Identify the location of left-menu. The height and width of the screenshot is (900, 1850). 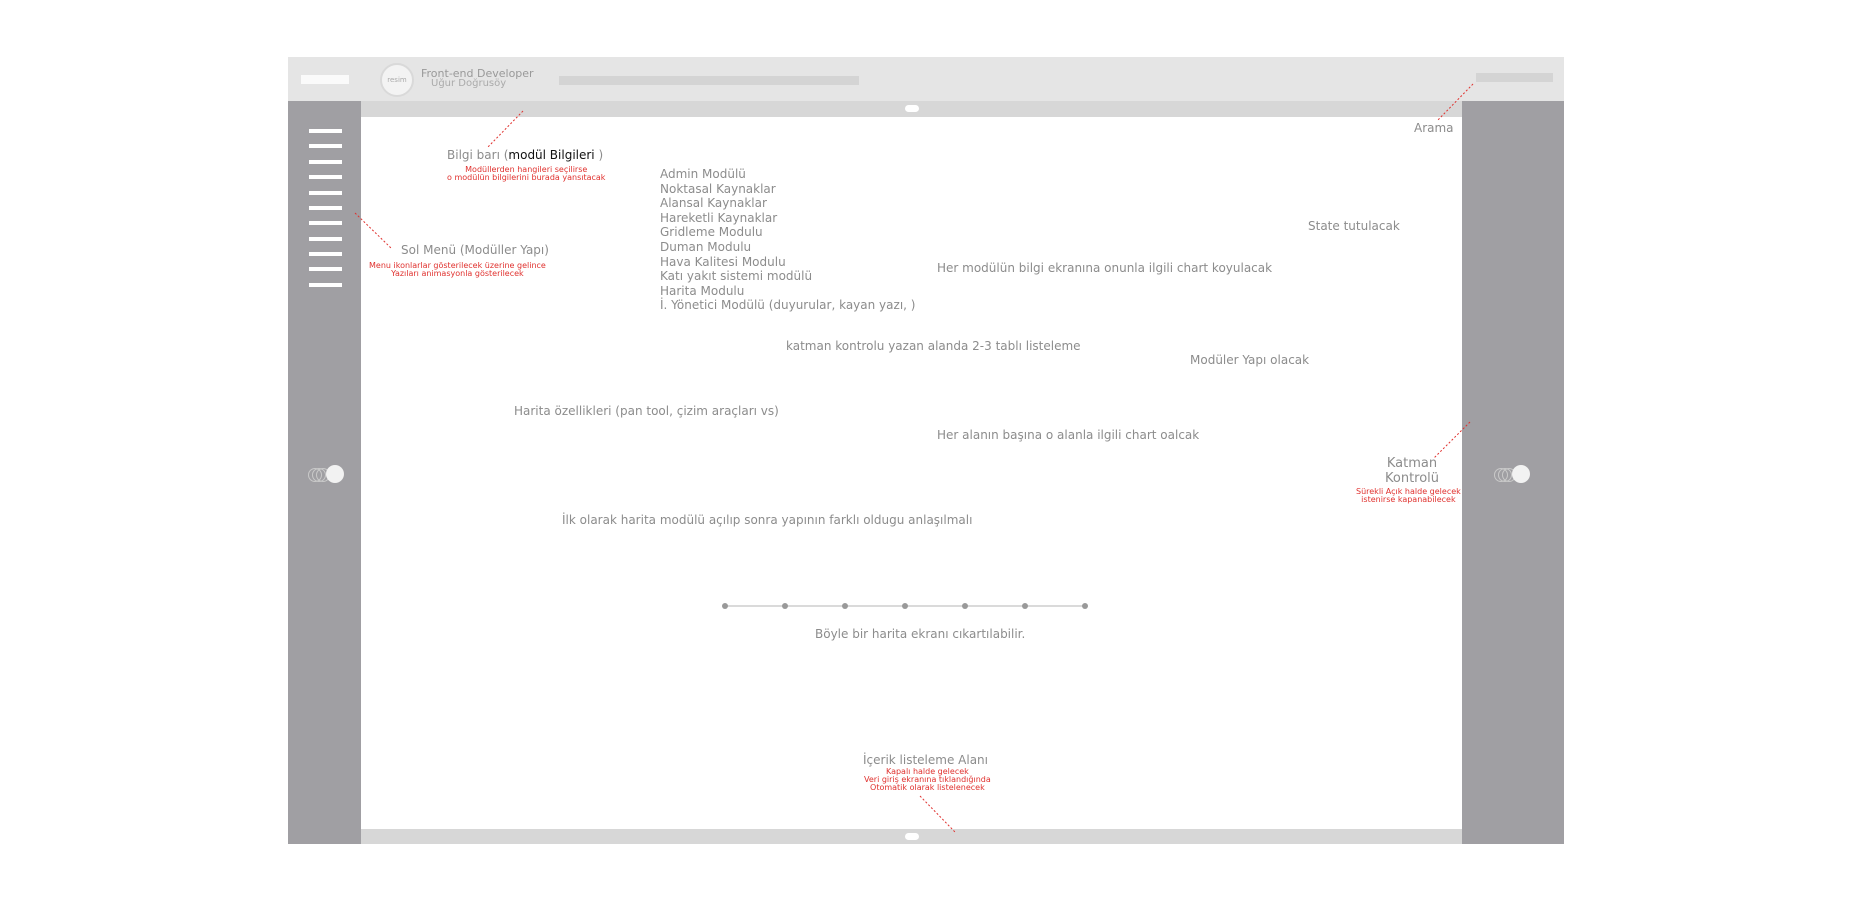
(324, 472).